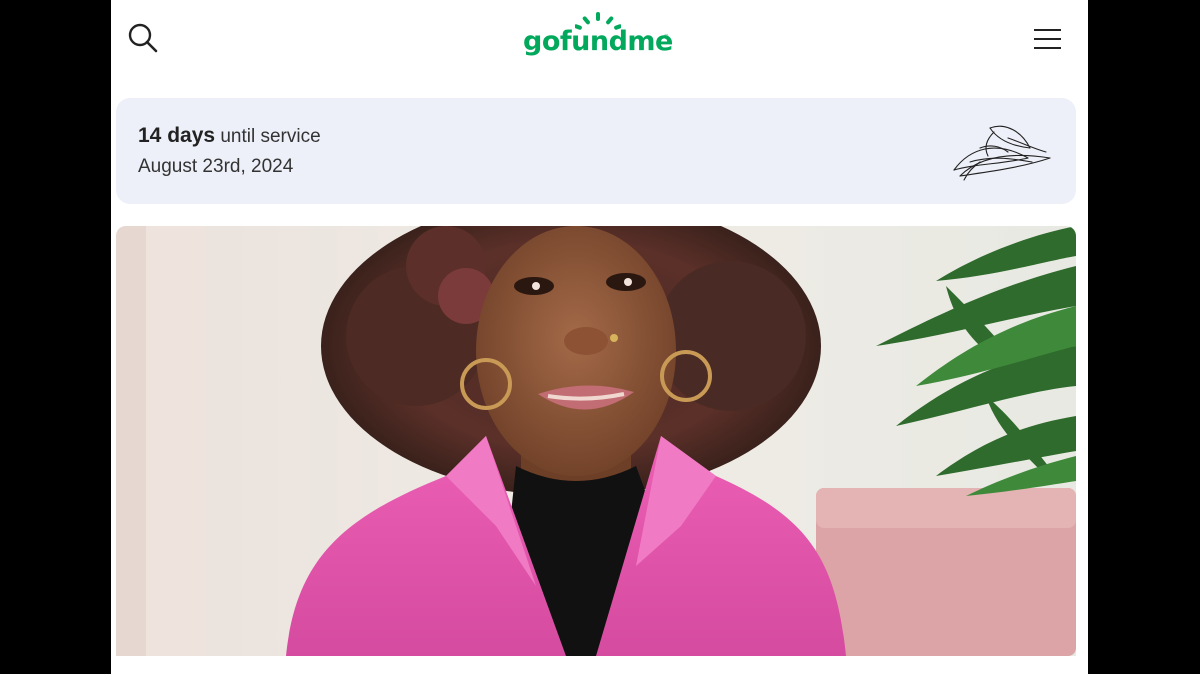 This screenshot has height=674, width=1200. I want to click on header: gofundme ®, so click(599, 40).